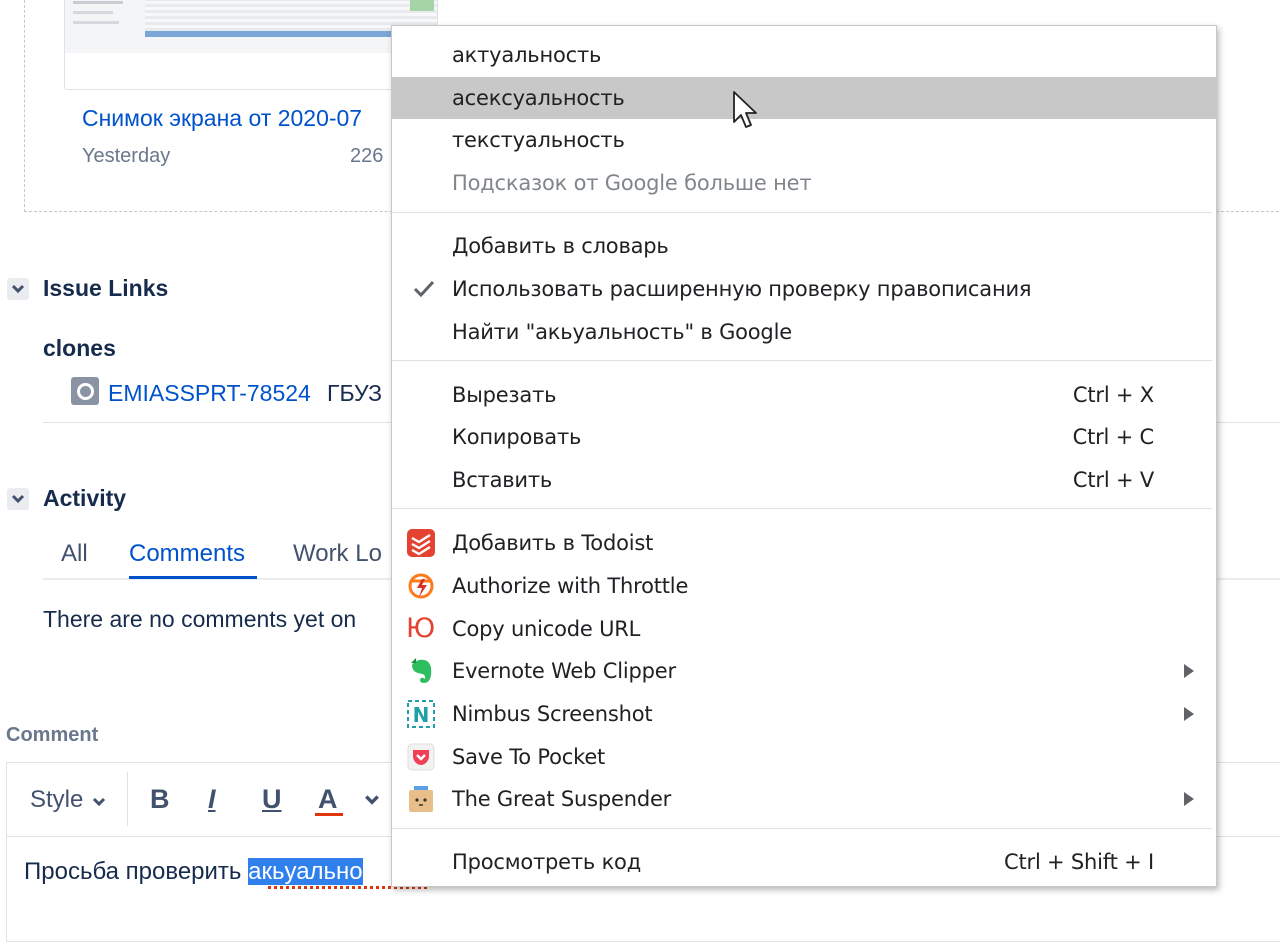 The width and height of the screenshot is (1280, 942). What do you see at coordinates (562, 799) in the screenshot?
I see `menu-item-label: The Great Suspender` at bounding box center [562, 799].